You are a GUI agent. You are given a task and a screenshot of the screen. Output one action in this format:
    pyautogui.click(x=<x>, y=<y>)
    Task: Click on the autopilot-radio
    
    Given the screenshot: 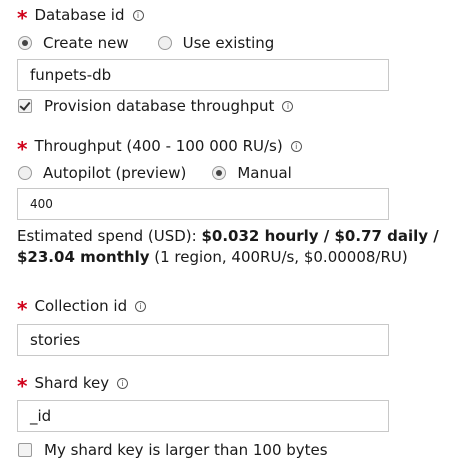 What is the action you would take?
    pyautogui.click(x=25, y=173)
    